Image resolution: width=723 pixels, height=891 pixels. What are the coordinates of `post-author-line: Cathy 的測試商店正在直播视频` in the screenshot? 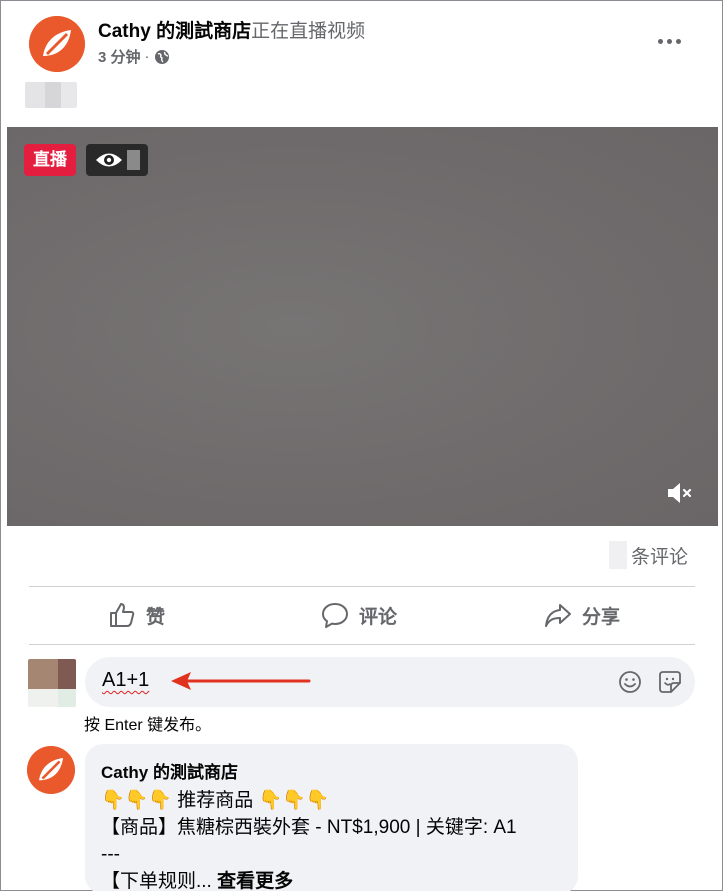 It's located at (231, 29).